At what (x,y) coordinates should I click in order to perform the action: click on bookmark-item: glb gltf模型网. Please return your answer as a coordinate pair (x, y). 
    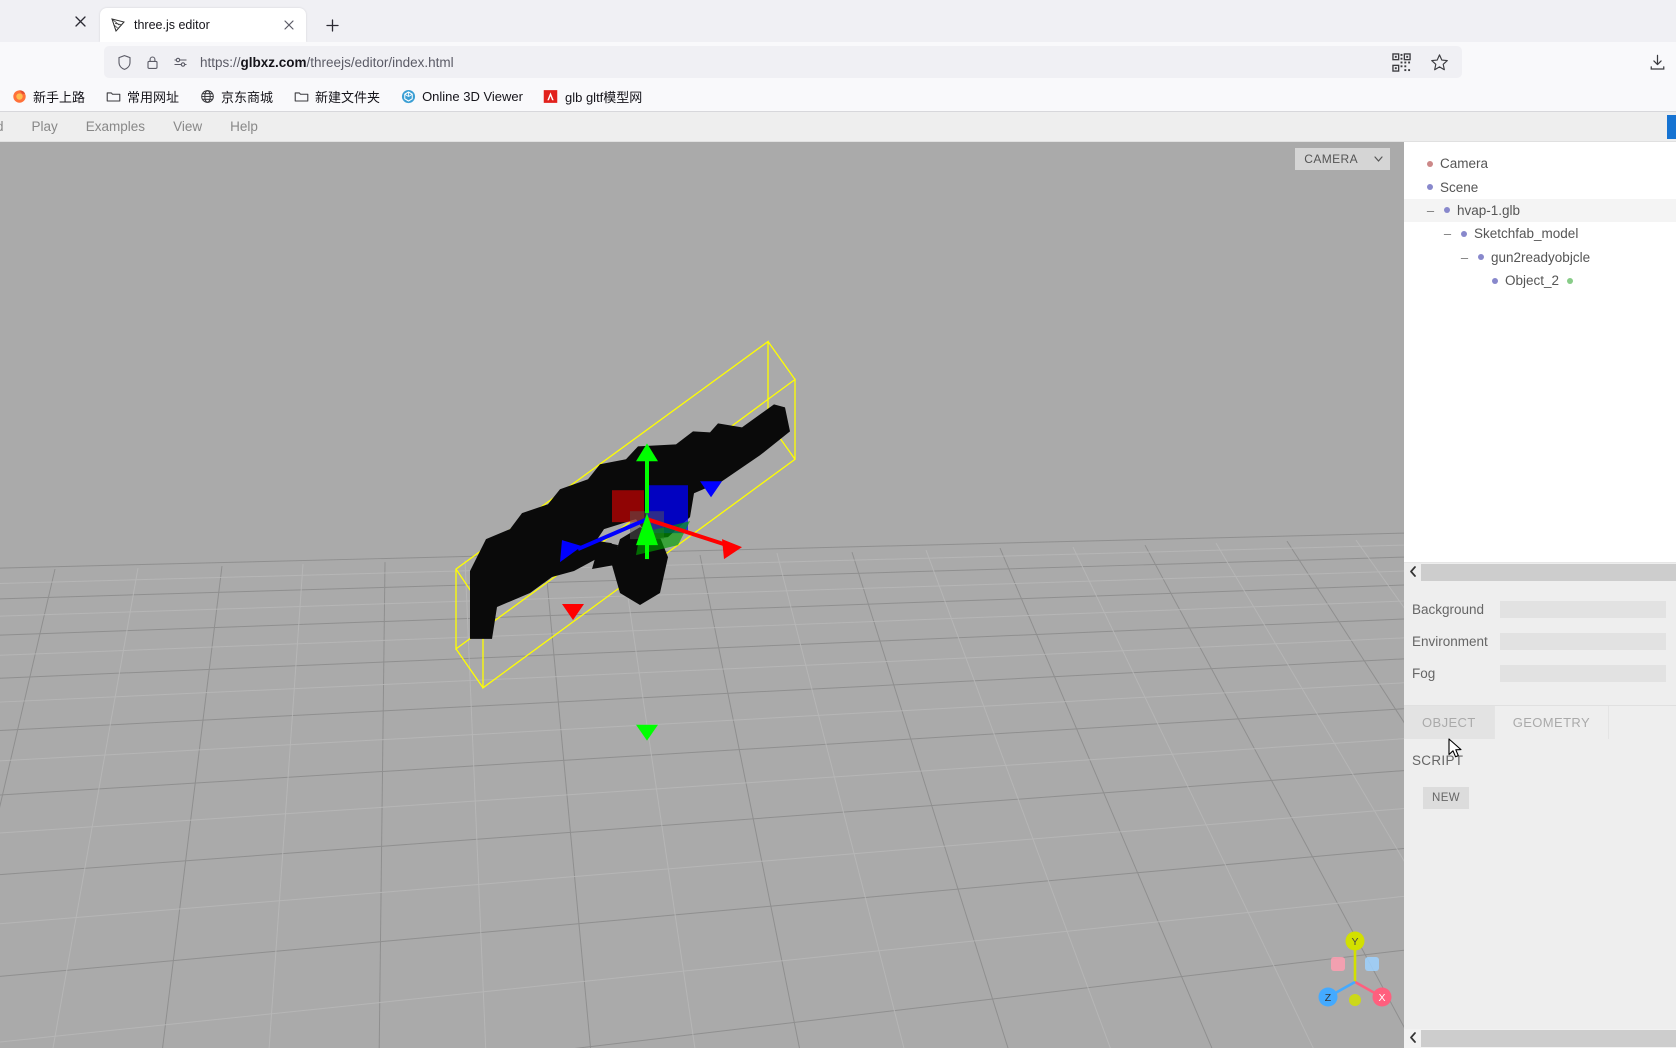
    Looking at the image, I should click on (592, 96).